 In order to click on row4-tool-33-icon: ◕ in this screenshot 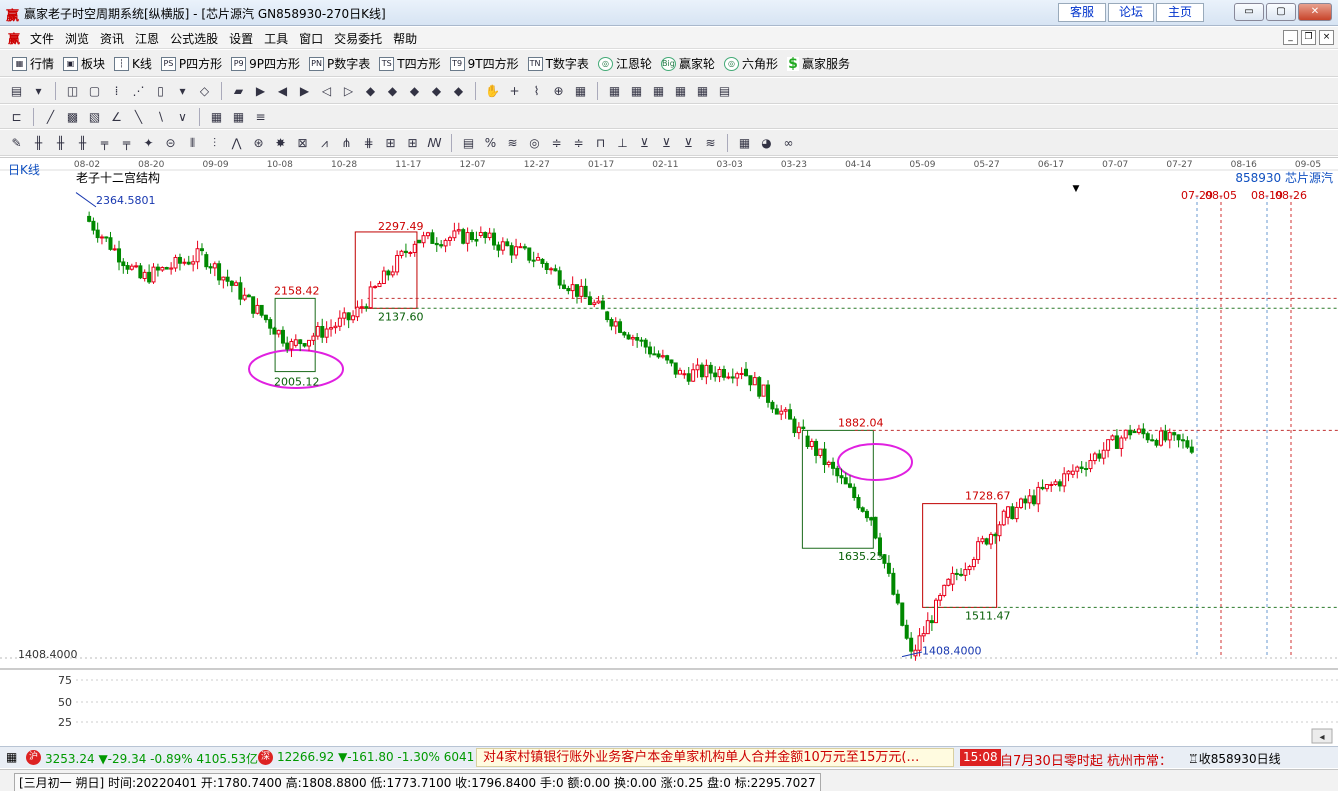, I will do `click(766, 143)`.